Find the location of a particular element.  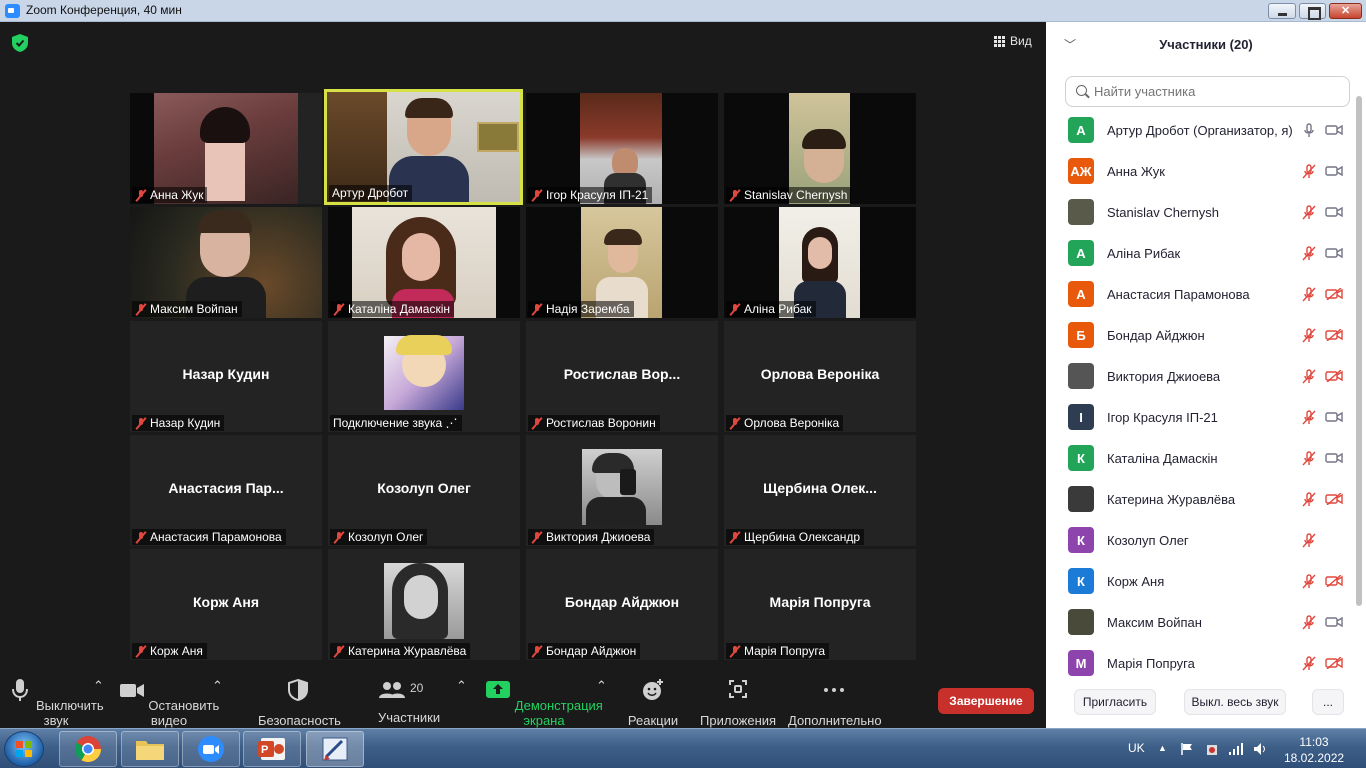

video-tile: Анна Жук is located at coordinates (226, 148).